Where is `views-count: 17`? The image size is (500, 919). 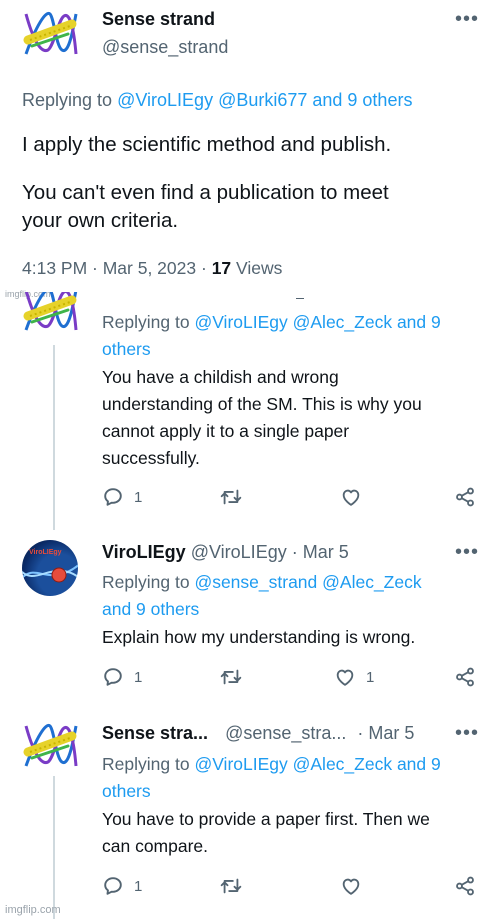
views-count: 17 is located at coordinates (221, 268).